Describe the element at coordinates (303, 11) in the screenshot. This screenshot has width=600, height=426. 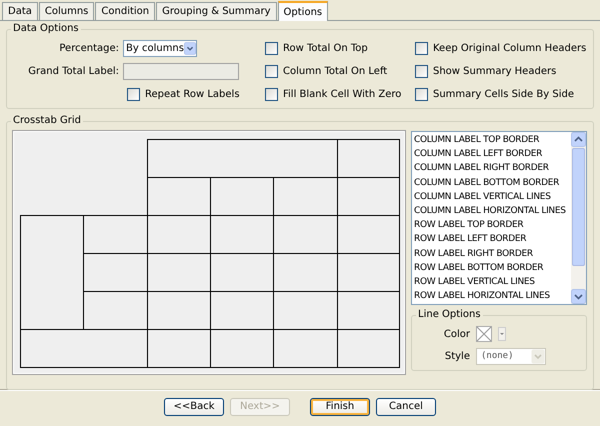
I see `tab: Options` at that location.